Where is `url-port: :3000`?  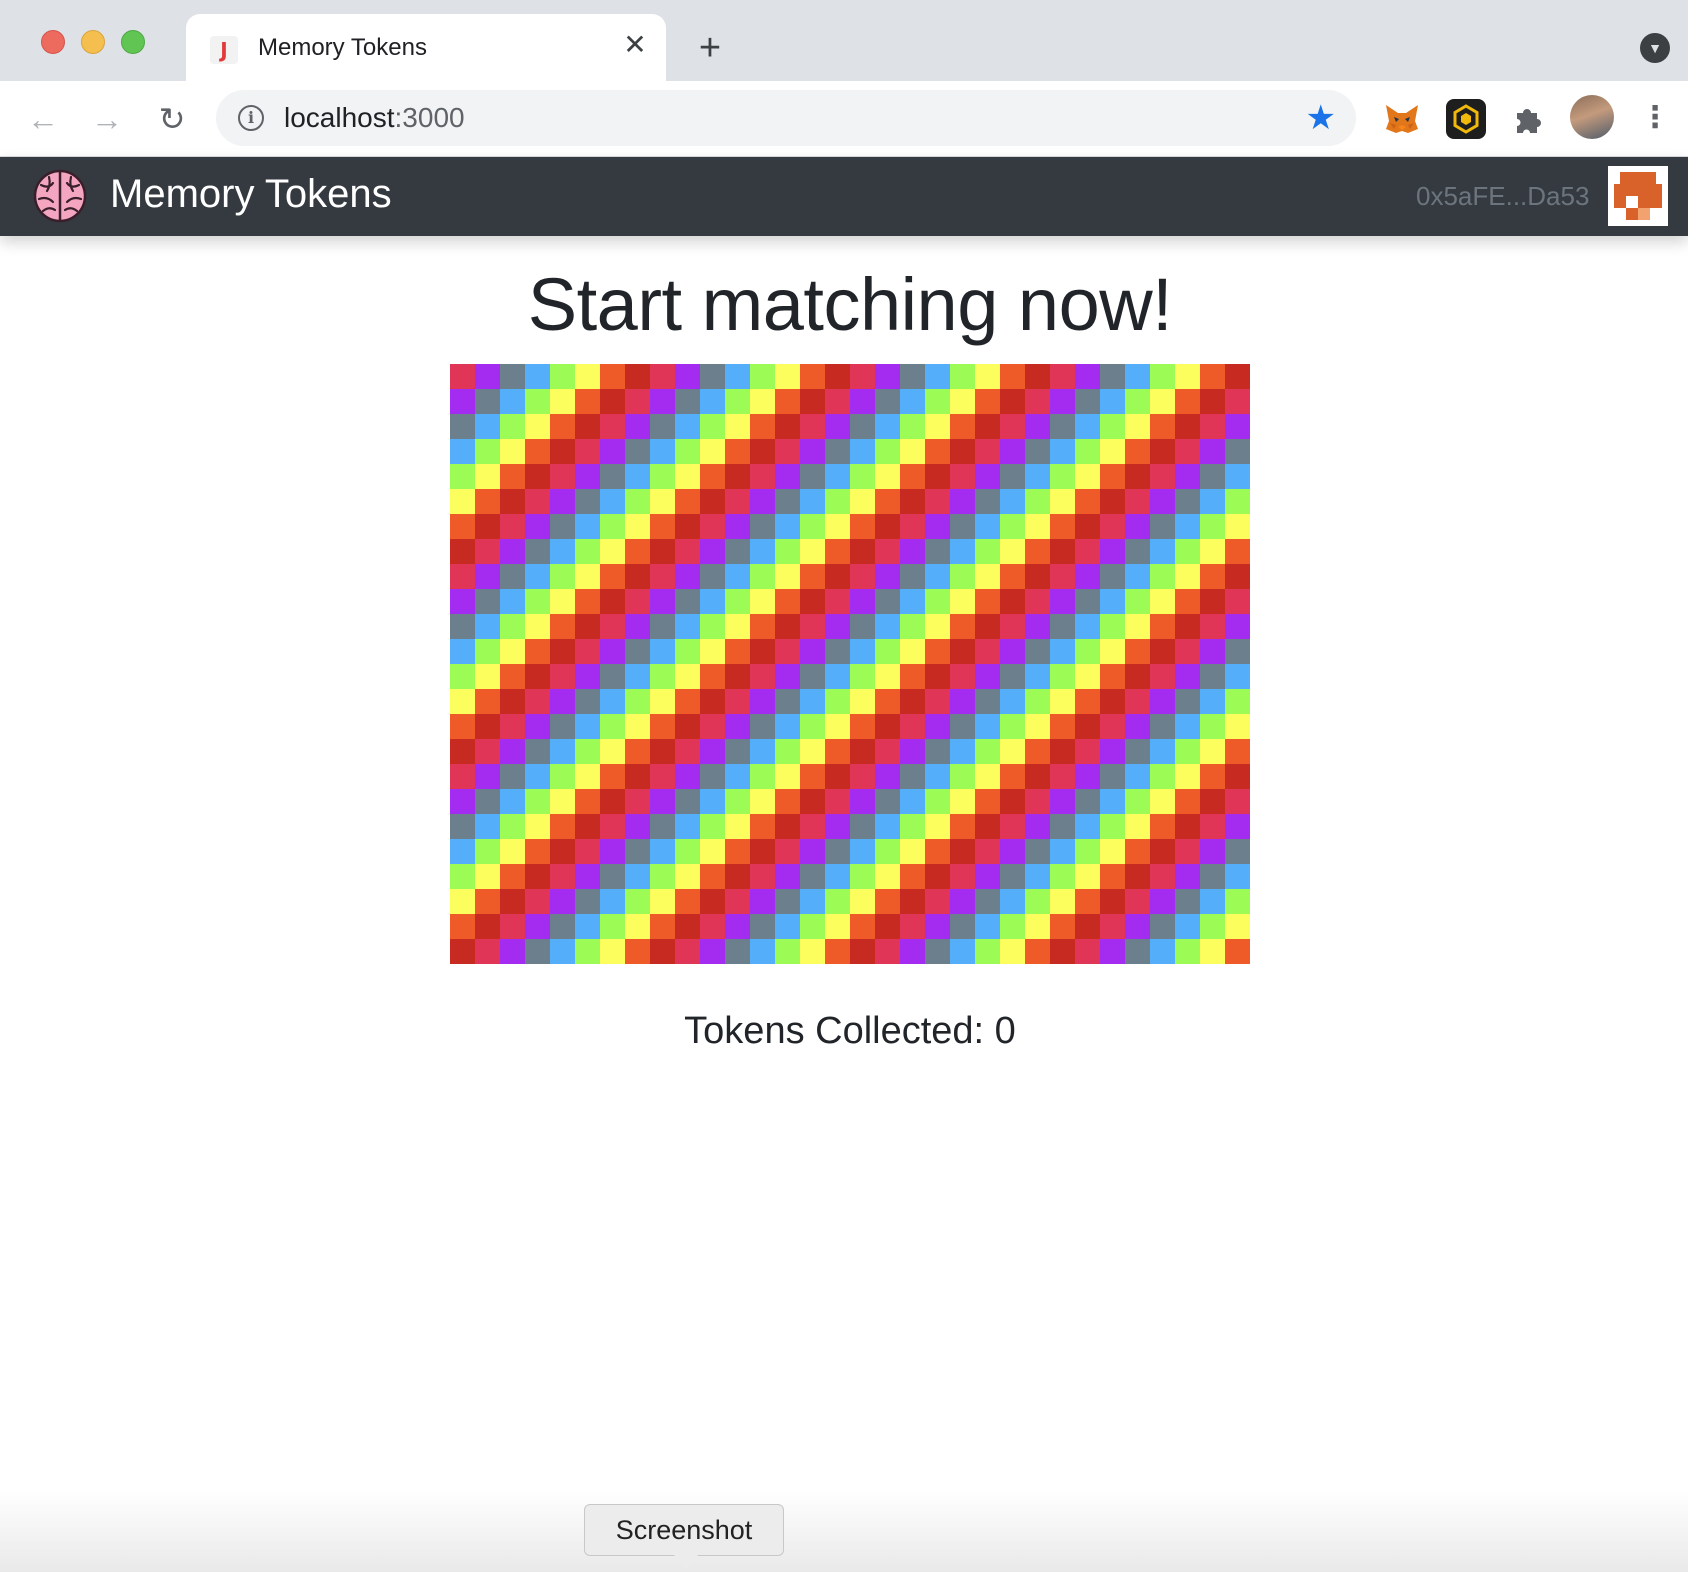 url-port: :3000 is located at coordinates (429, 117).